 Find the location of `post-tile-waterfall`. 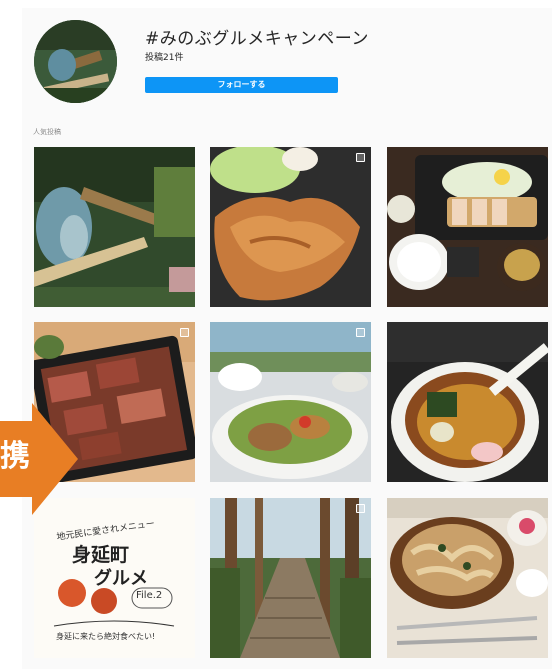

post-tile-waterfall is located at coordinates (114, 227).